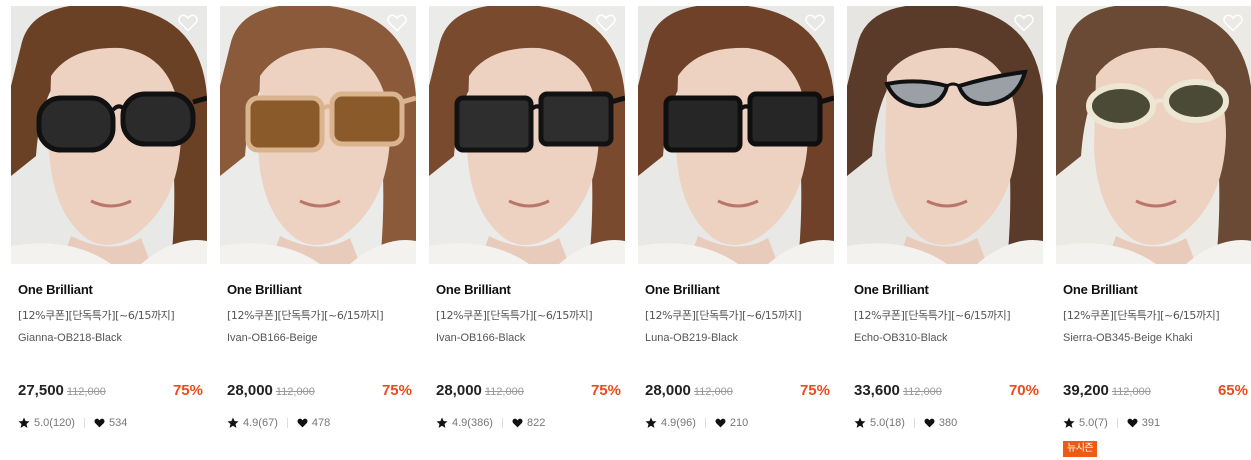  I want to click on likes-count: 822, so click(536, 423).